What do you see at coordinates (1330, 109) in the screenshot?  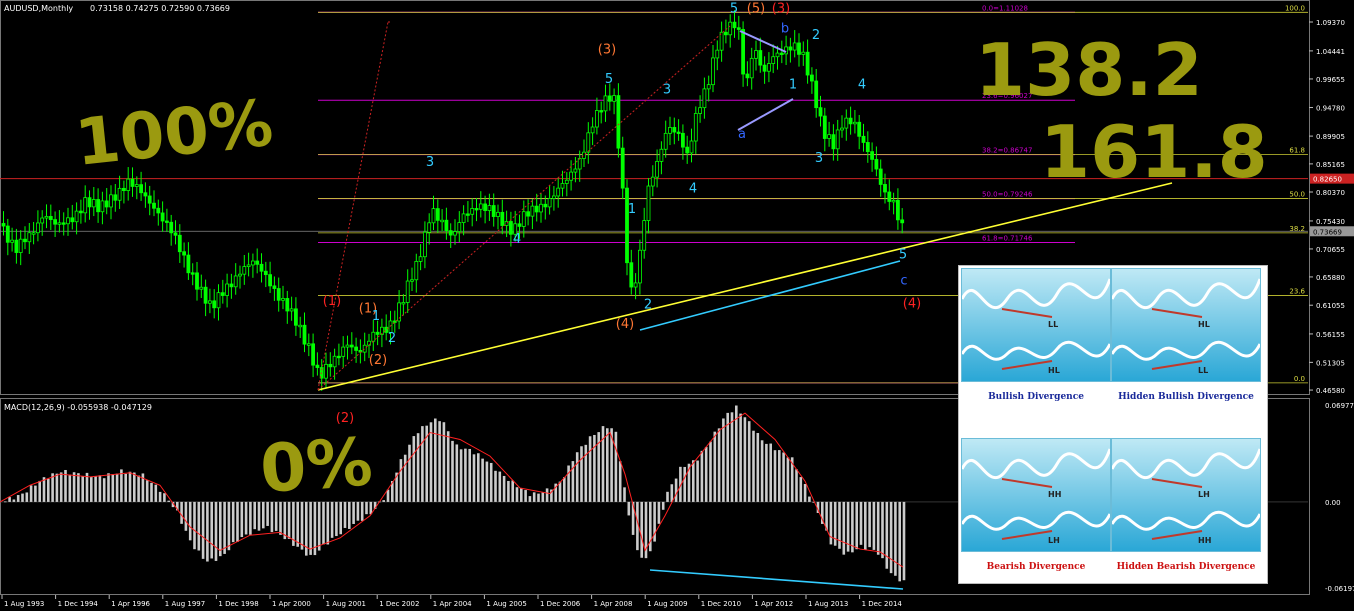 I see `price-axis-label: 0.94780` at bounding box center [1330, 109].